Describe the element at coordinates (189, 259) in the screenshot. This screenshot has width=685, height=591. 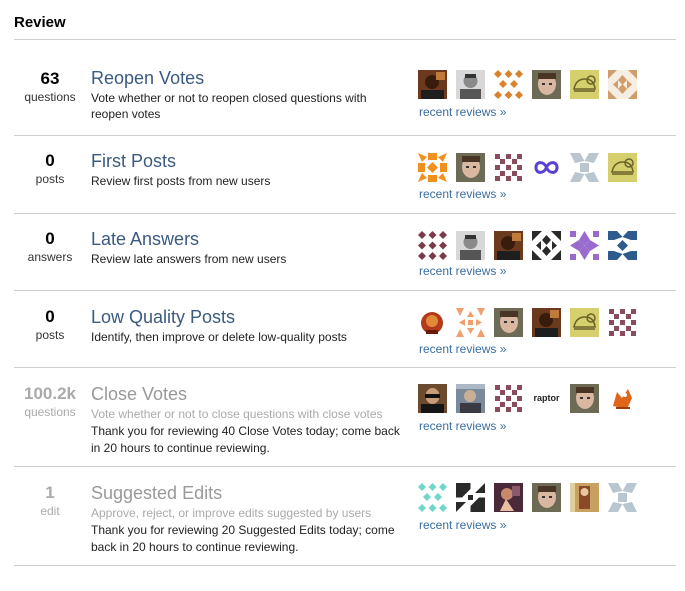
I see `queue-description: Review late answers from new users` at that location.